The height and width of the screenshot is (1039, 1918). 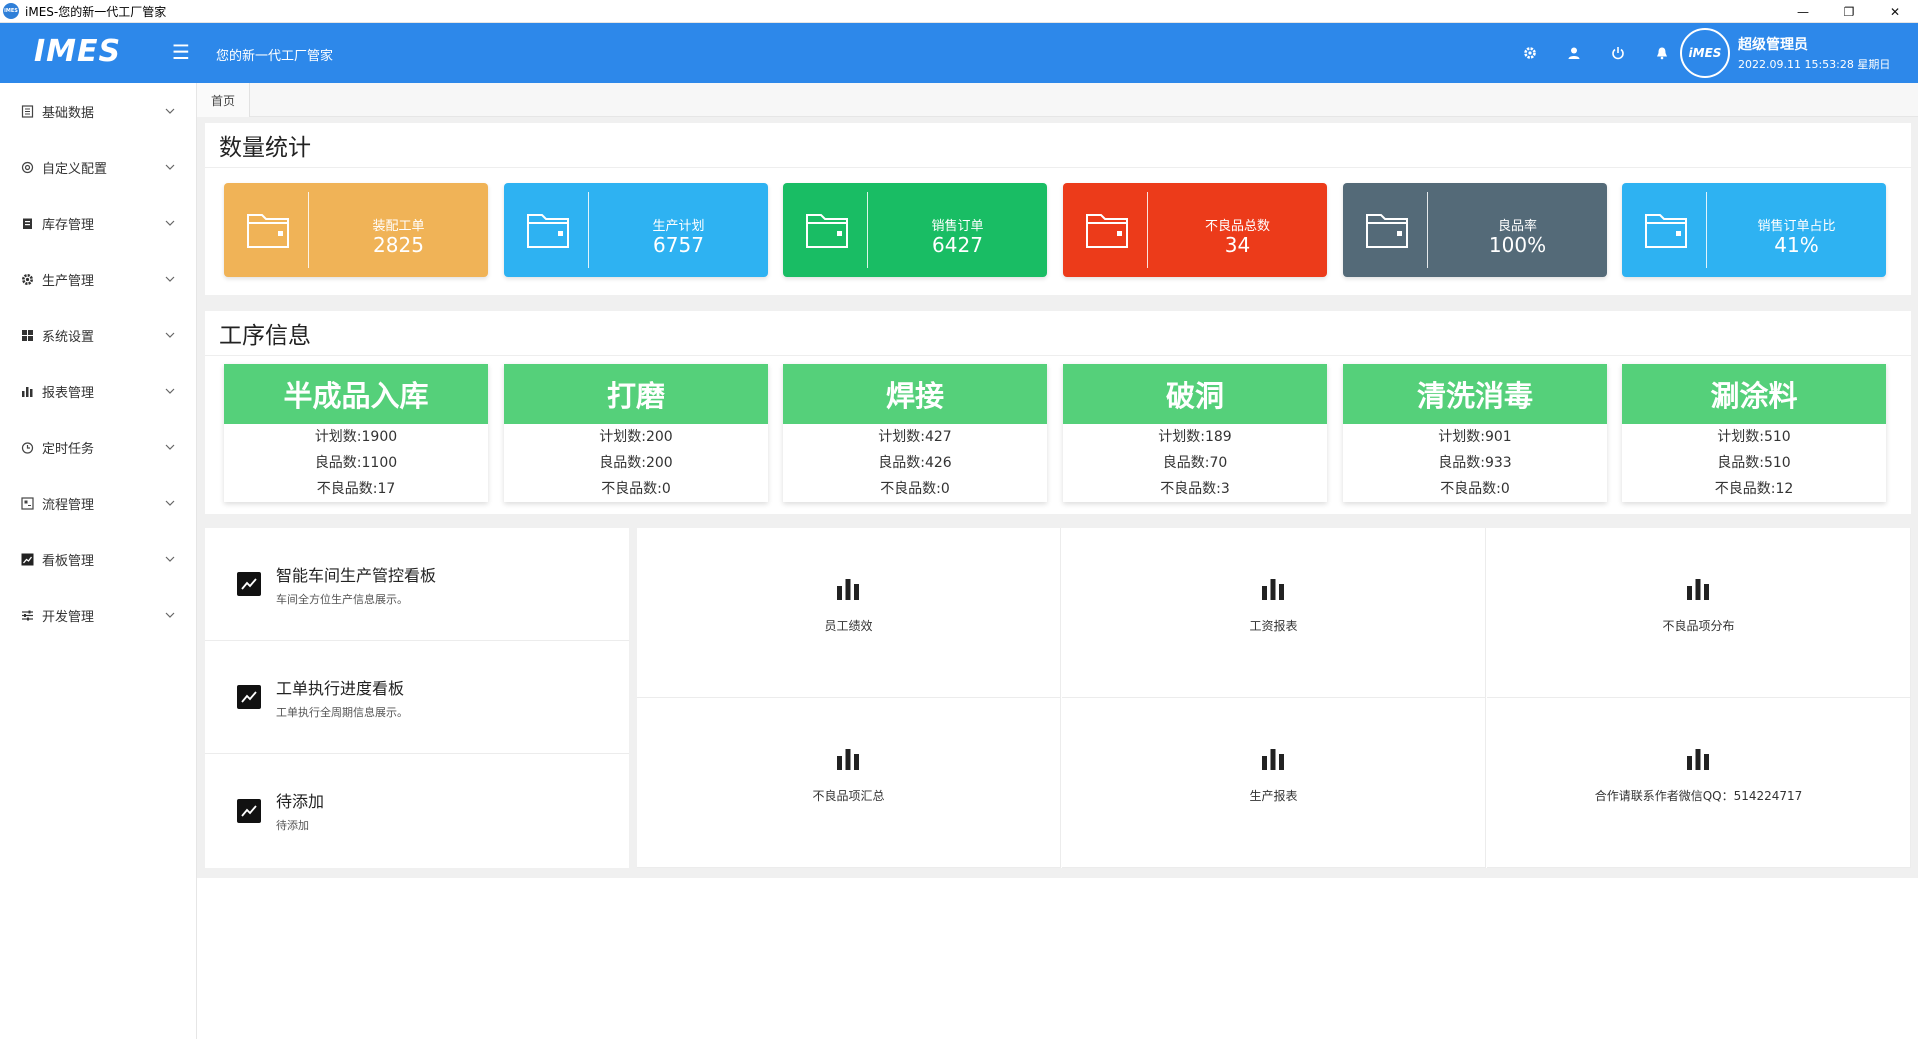 I want to click on stats-title: 数量统计, so click(x=1058, y=145).